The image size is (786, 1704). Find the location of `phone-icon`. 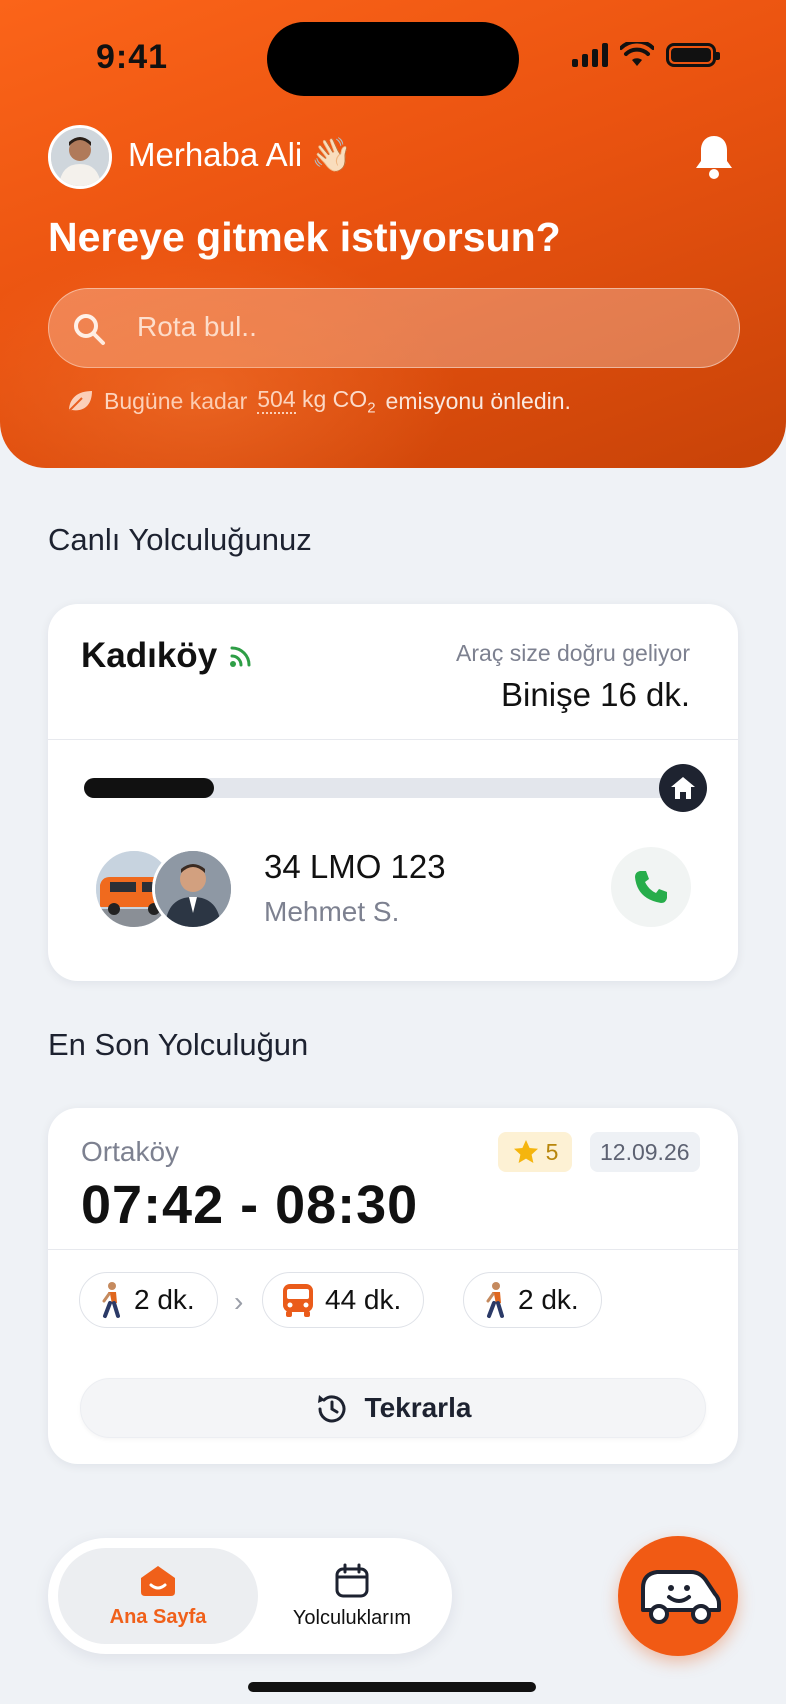

phone-icon is located at coordinates (651, 887).